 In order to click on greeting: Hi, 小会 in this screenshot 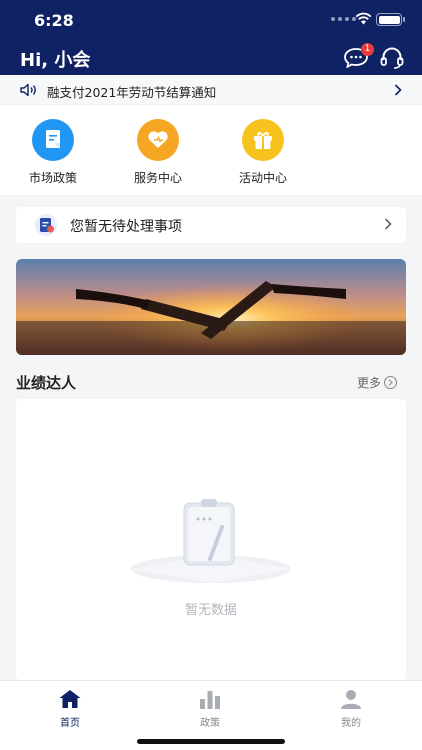, I will do `click(55, 60)`.